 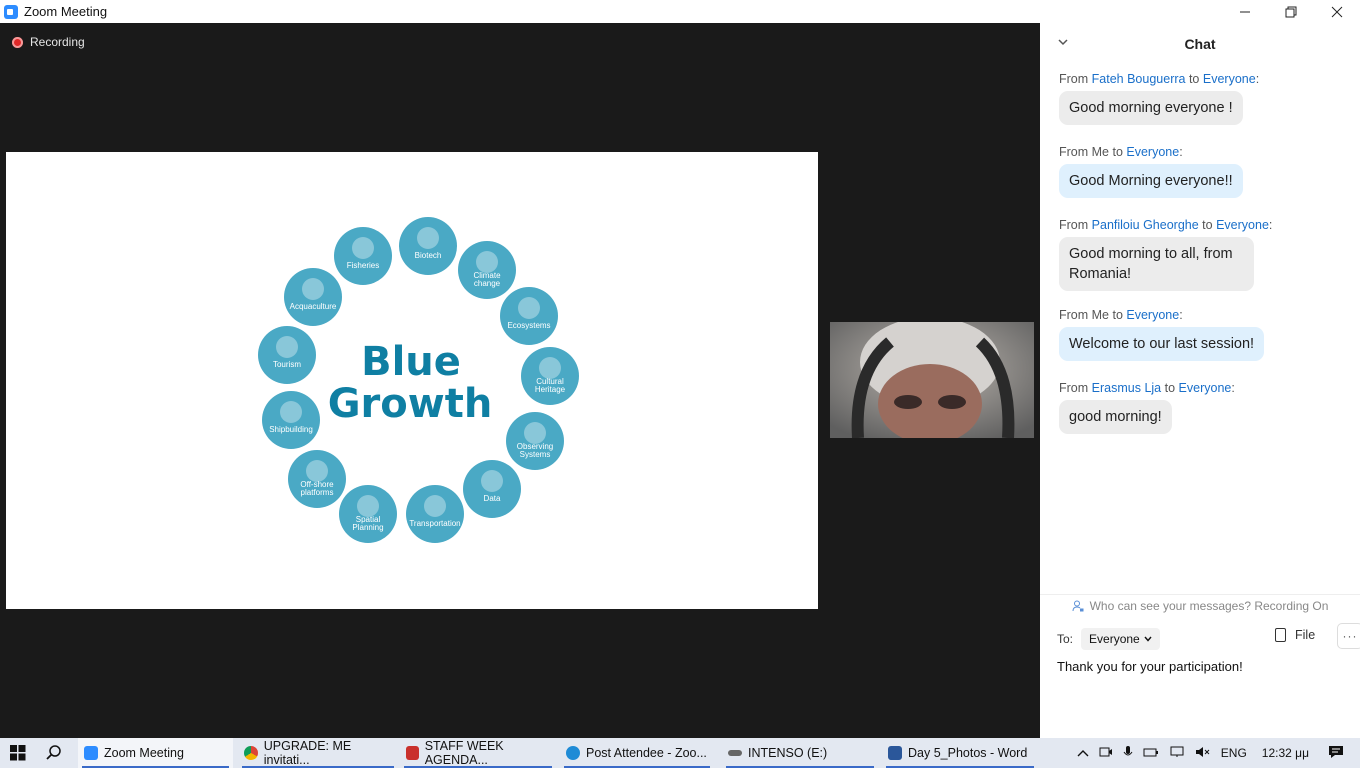 What do you see at coordinates (932, 380) in the screenshot?
I see `participant-video` at bounding box center [932, 380].